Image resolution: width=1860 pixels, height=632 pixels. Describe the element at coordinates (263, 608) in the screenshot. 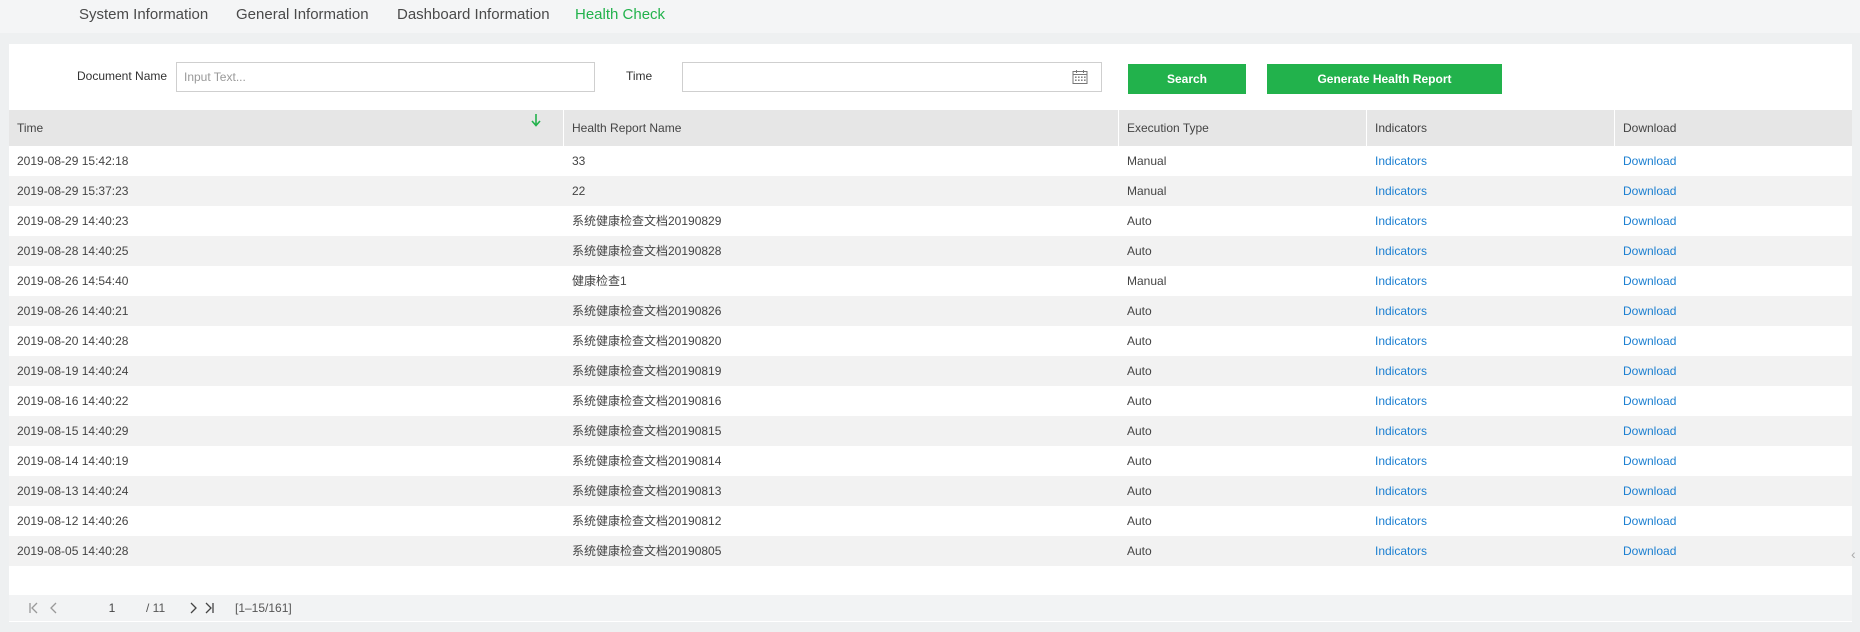

I see `record-range-label: [1–15/161]` at that location.